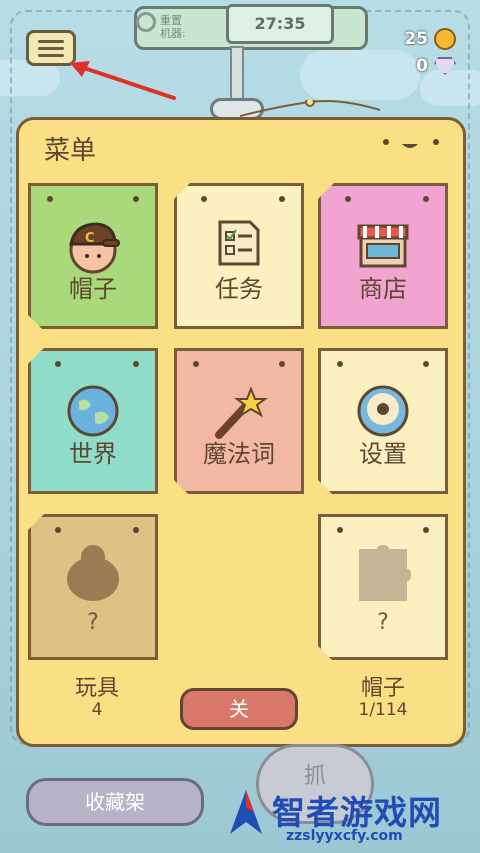 The height and width of the screenshot is (853, 480). I want to click on tile-label: 魔法词, so click(239, 454).